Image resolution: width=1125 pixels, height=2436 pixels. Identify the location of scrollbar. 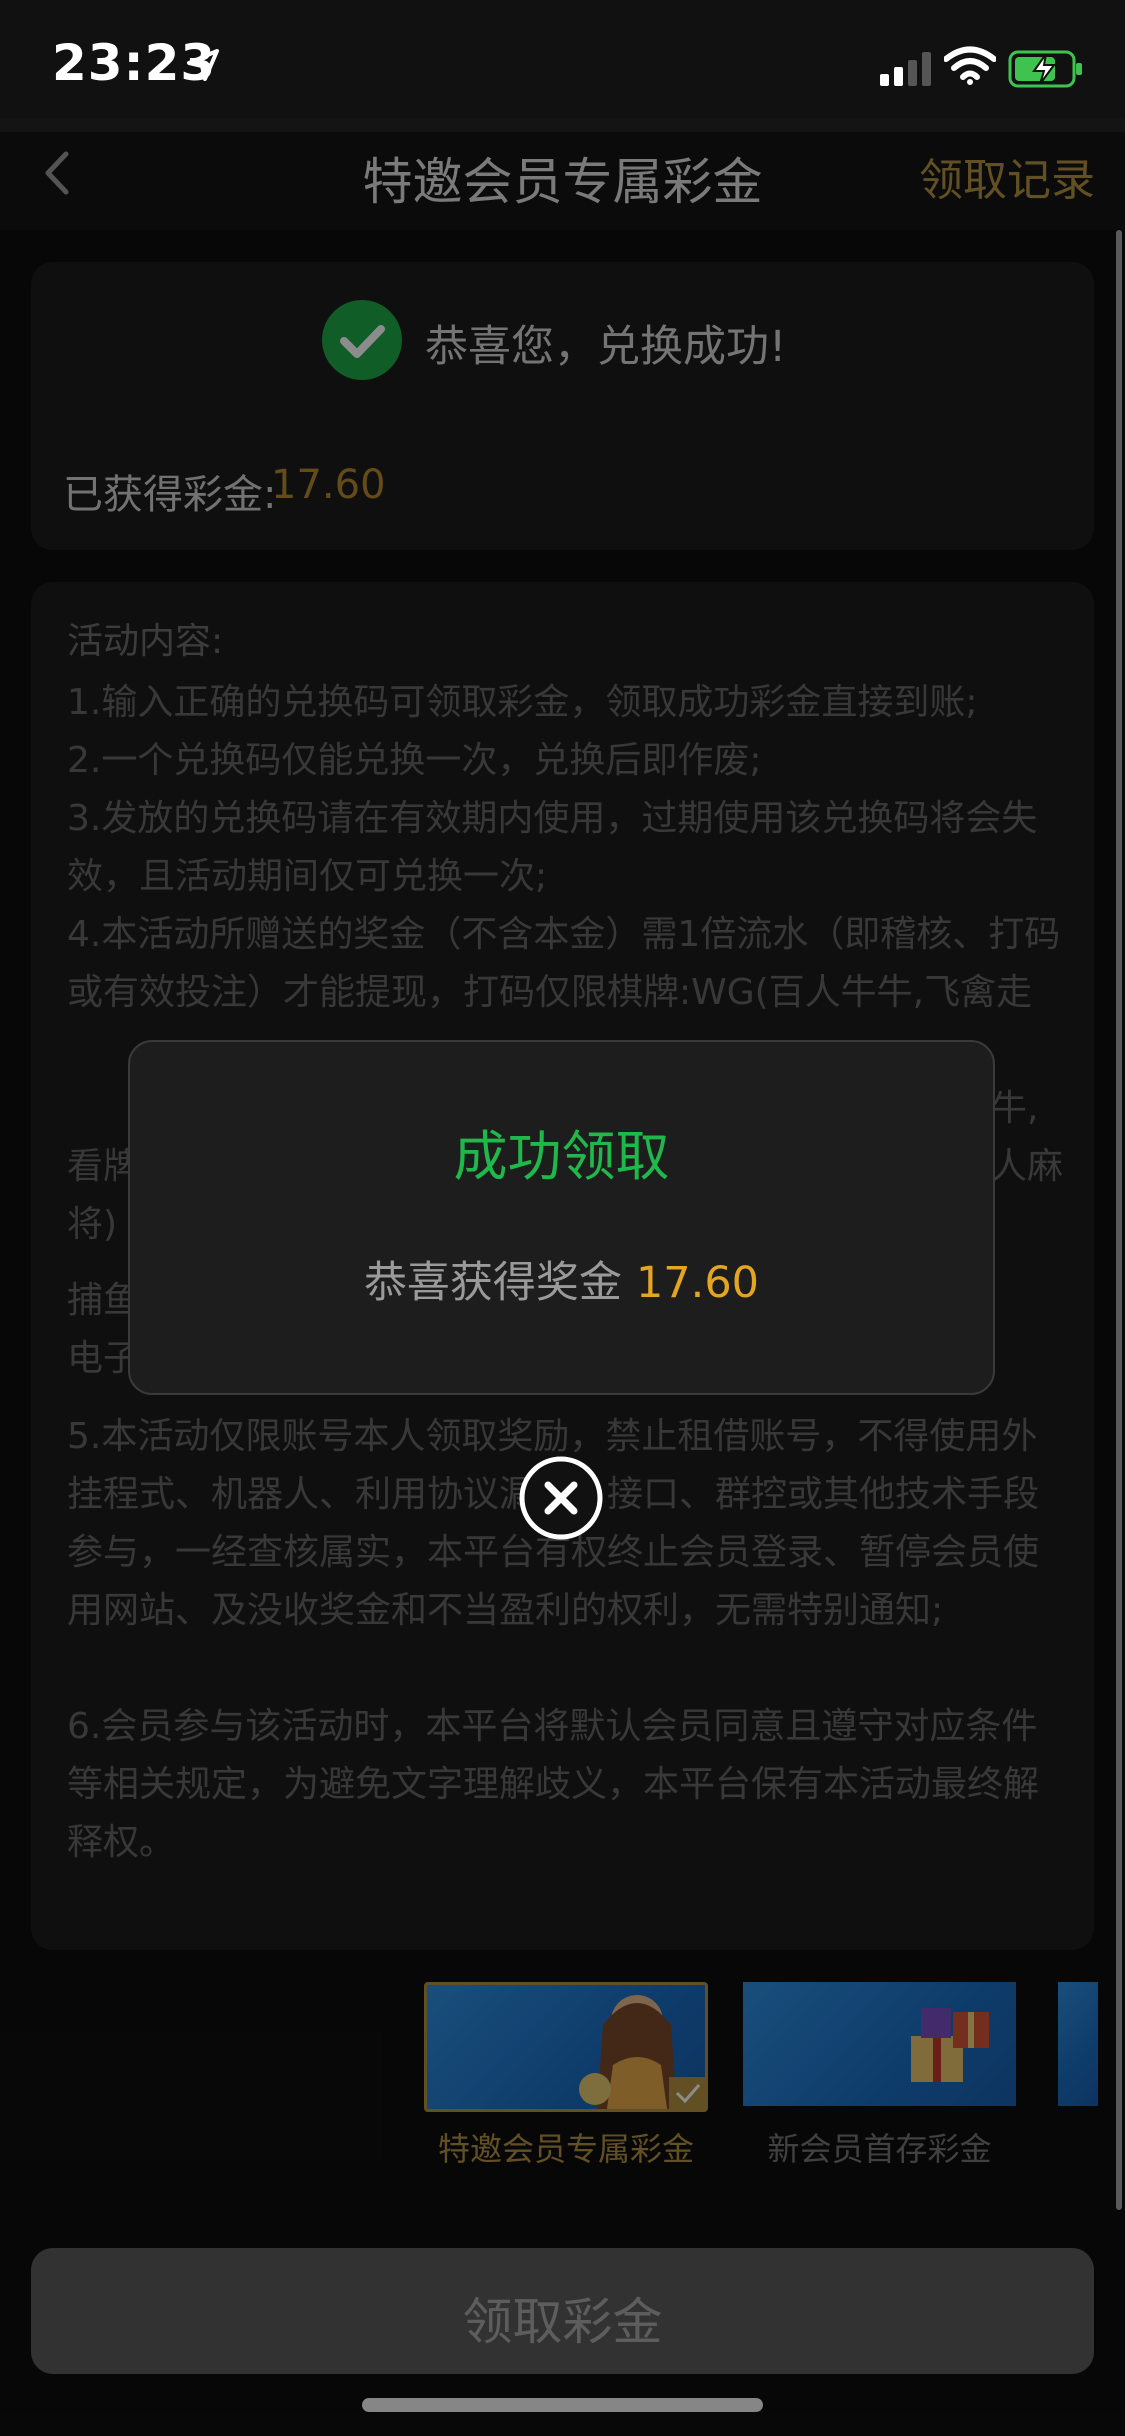
(1119, 1220).